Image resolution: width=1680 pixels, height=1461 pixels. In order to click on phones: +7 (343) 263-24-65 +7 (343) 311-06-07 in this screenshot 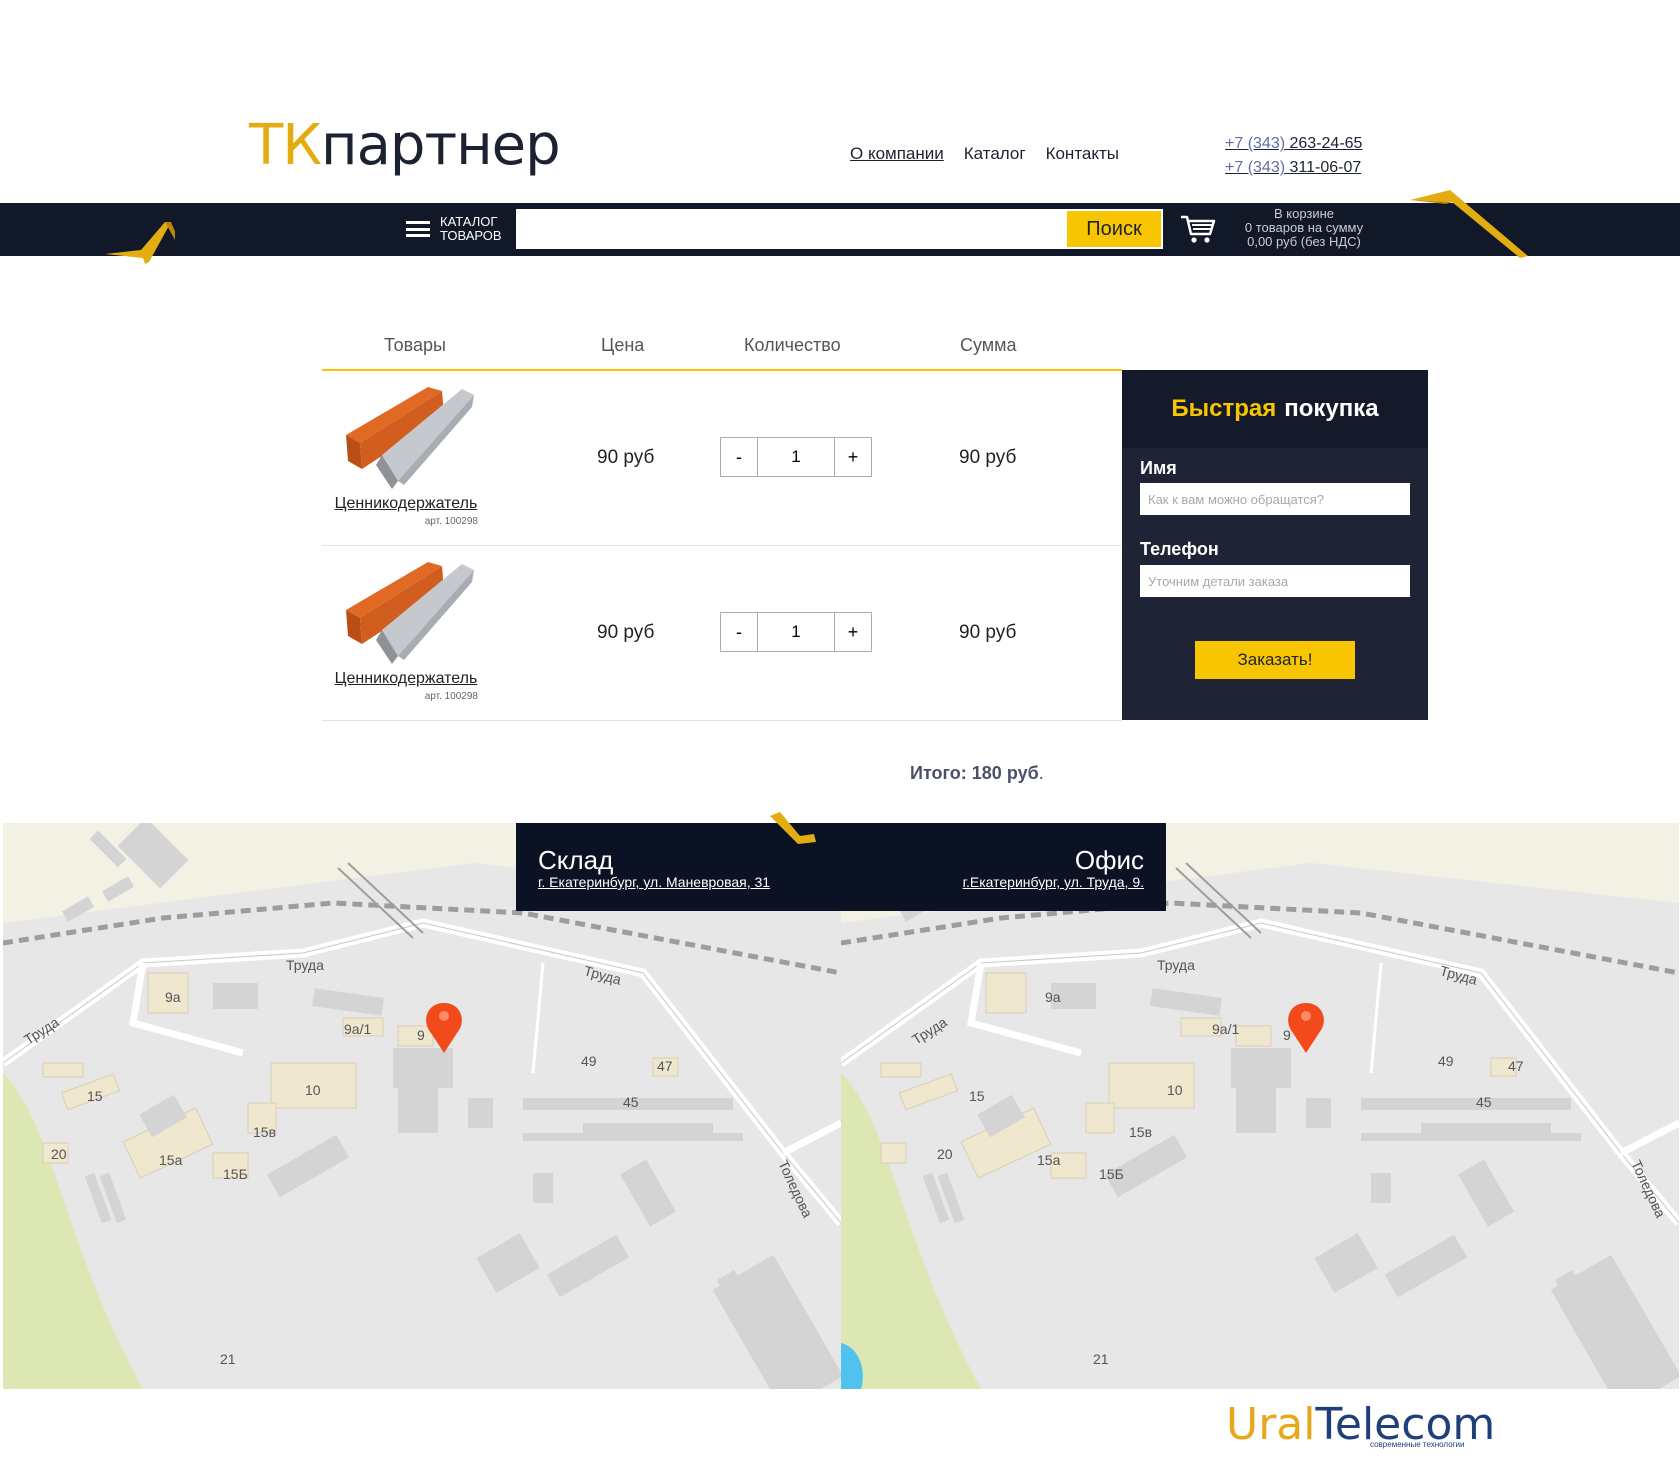, I will do `click(1293, 156)`.